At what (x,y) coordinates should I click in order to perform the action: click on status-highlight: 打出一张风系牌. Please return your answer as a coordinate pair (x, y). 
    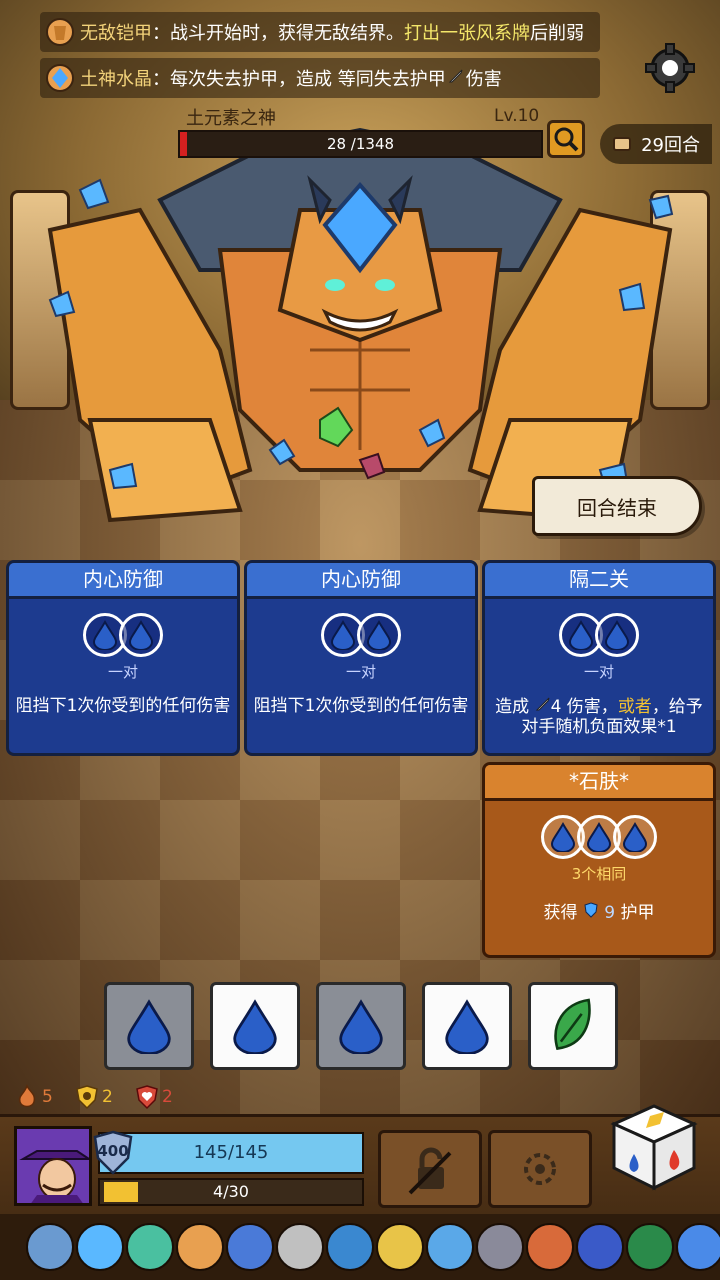
    Looking at the image, I should click on (467, 33).